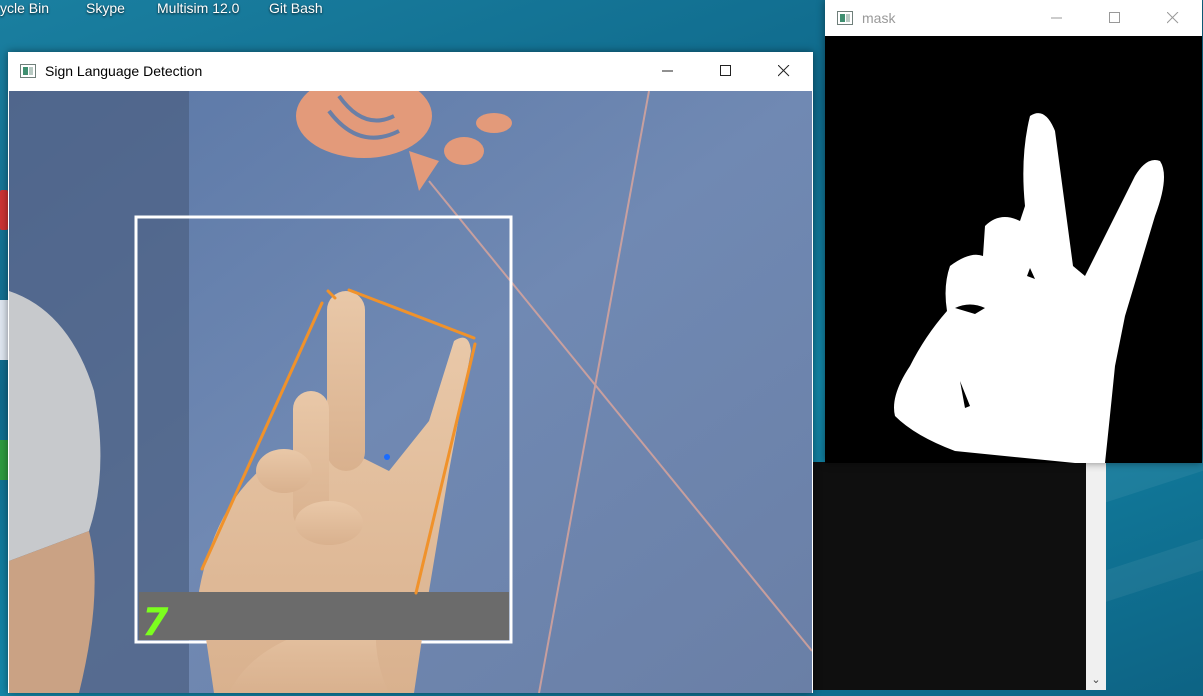 This screenshot has width=1203, height=696. Describe the element at coordinates (124, 71) in the screenshot. I see `window-title: Sign Language Detection` at that location.